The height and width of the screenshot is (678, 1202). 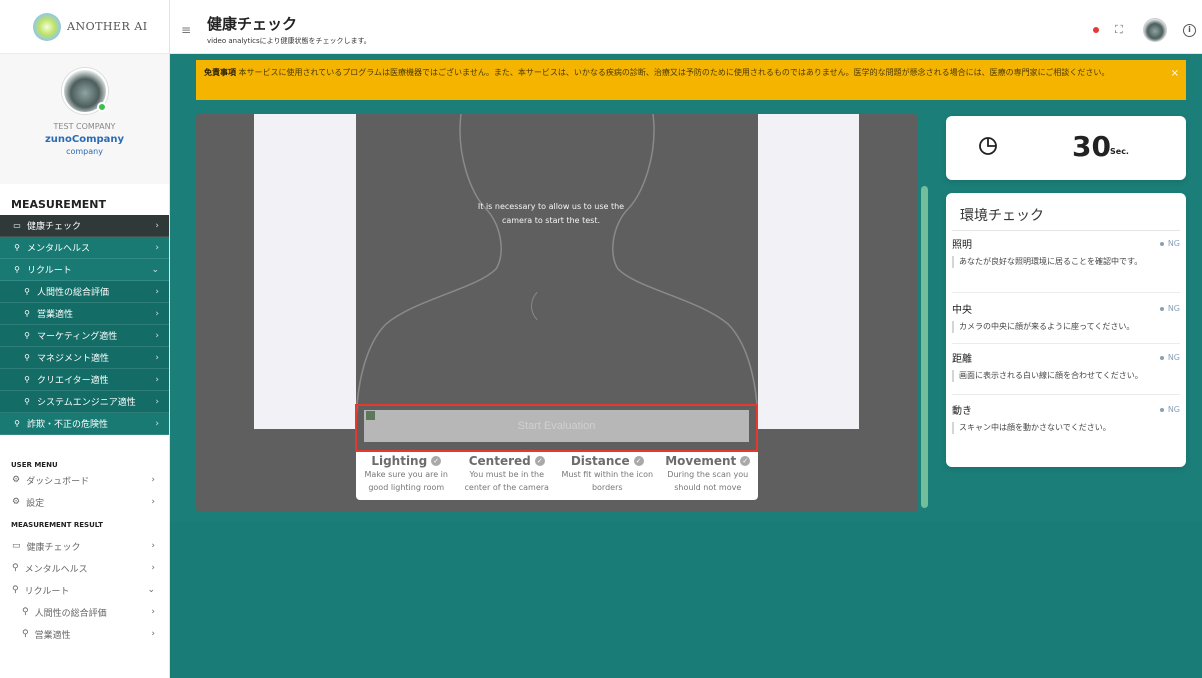 I want to click on criterion-title: Distance, so click(x=600, y=461).